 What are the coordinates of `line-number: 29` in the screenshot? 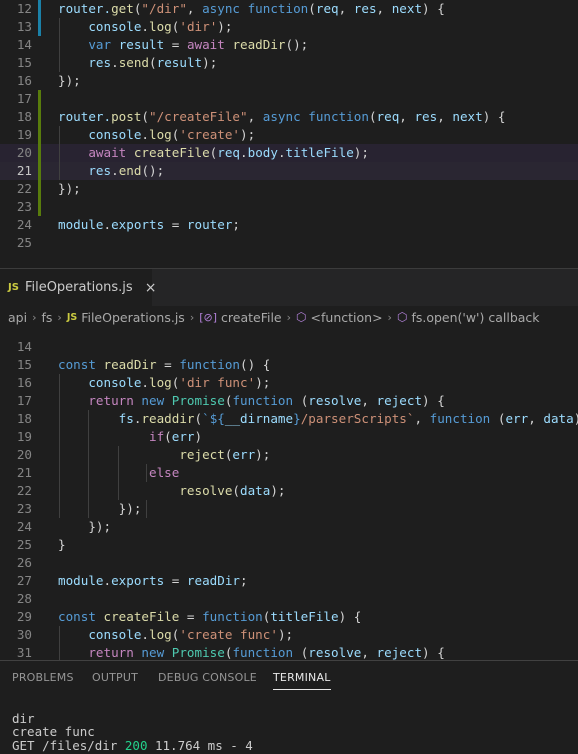 It's located at (24, 616).